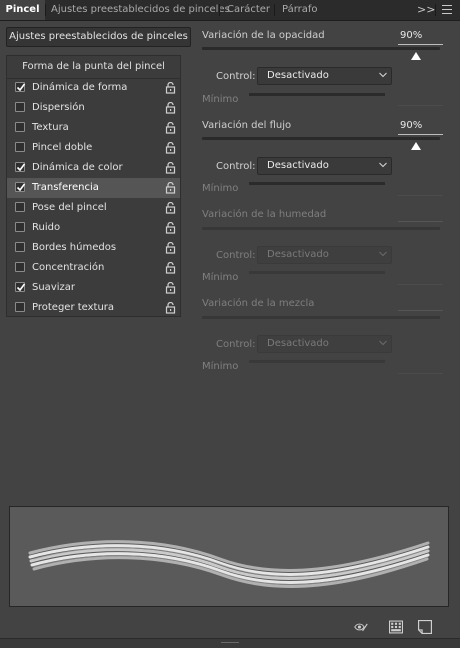  Describe the element at coordinates (98, 37) in the screenshot. I see `brush-presets-button: Ajustes preestablecidos de pinceles` at that location.